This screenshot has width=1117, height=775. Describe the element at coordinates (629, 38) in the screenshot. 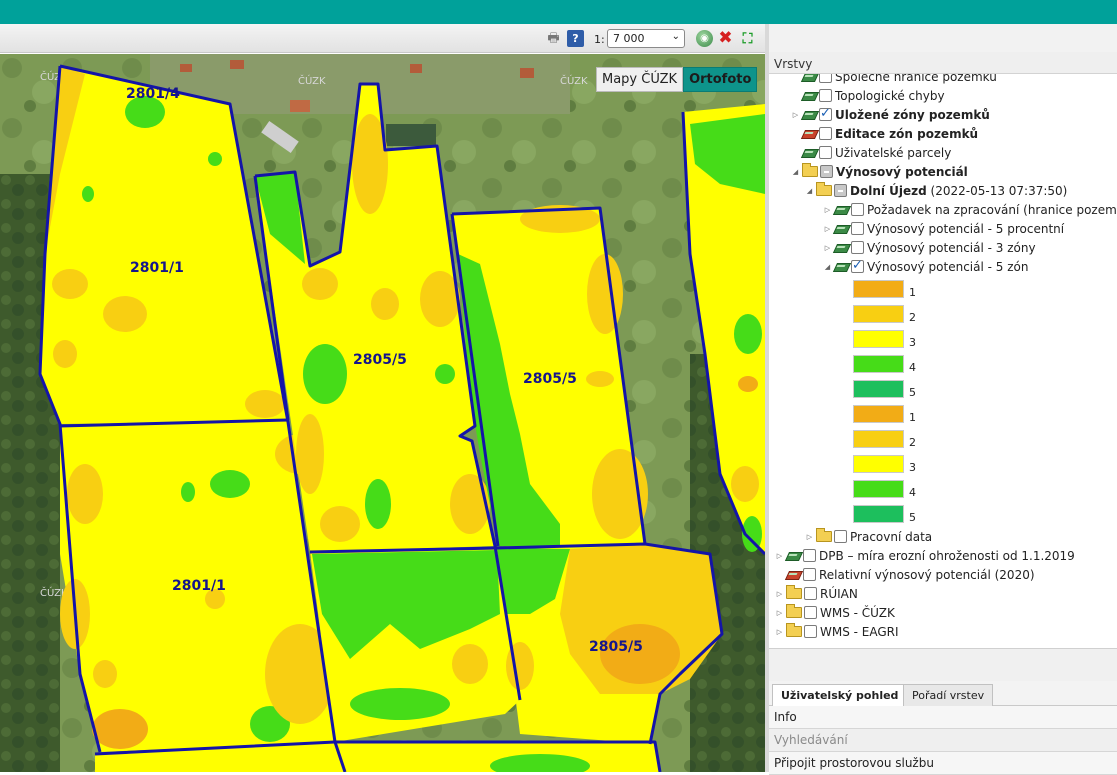

I see `scale-value: 7 000` at that location.